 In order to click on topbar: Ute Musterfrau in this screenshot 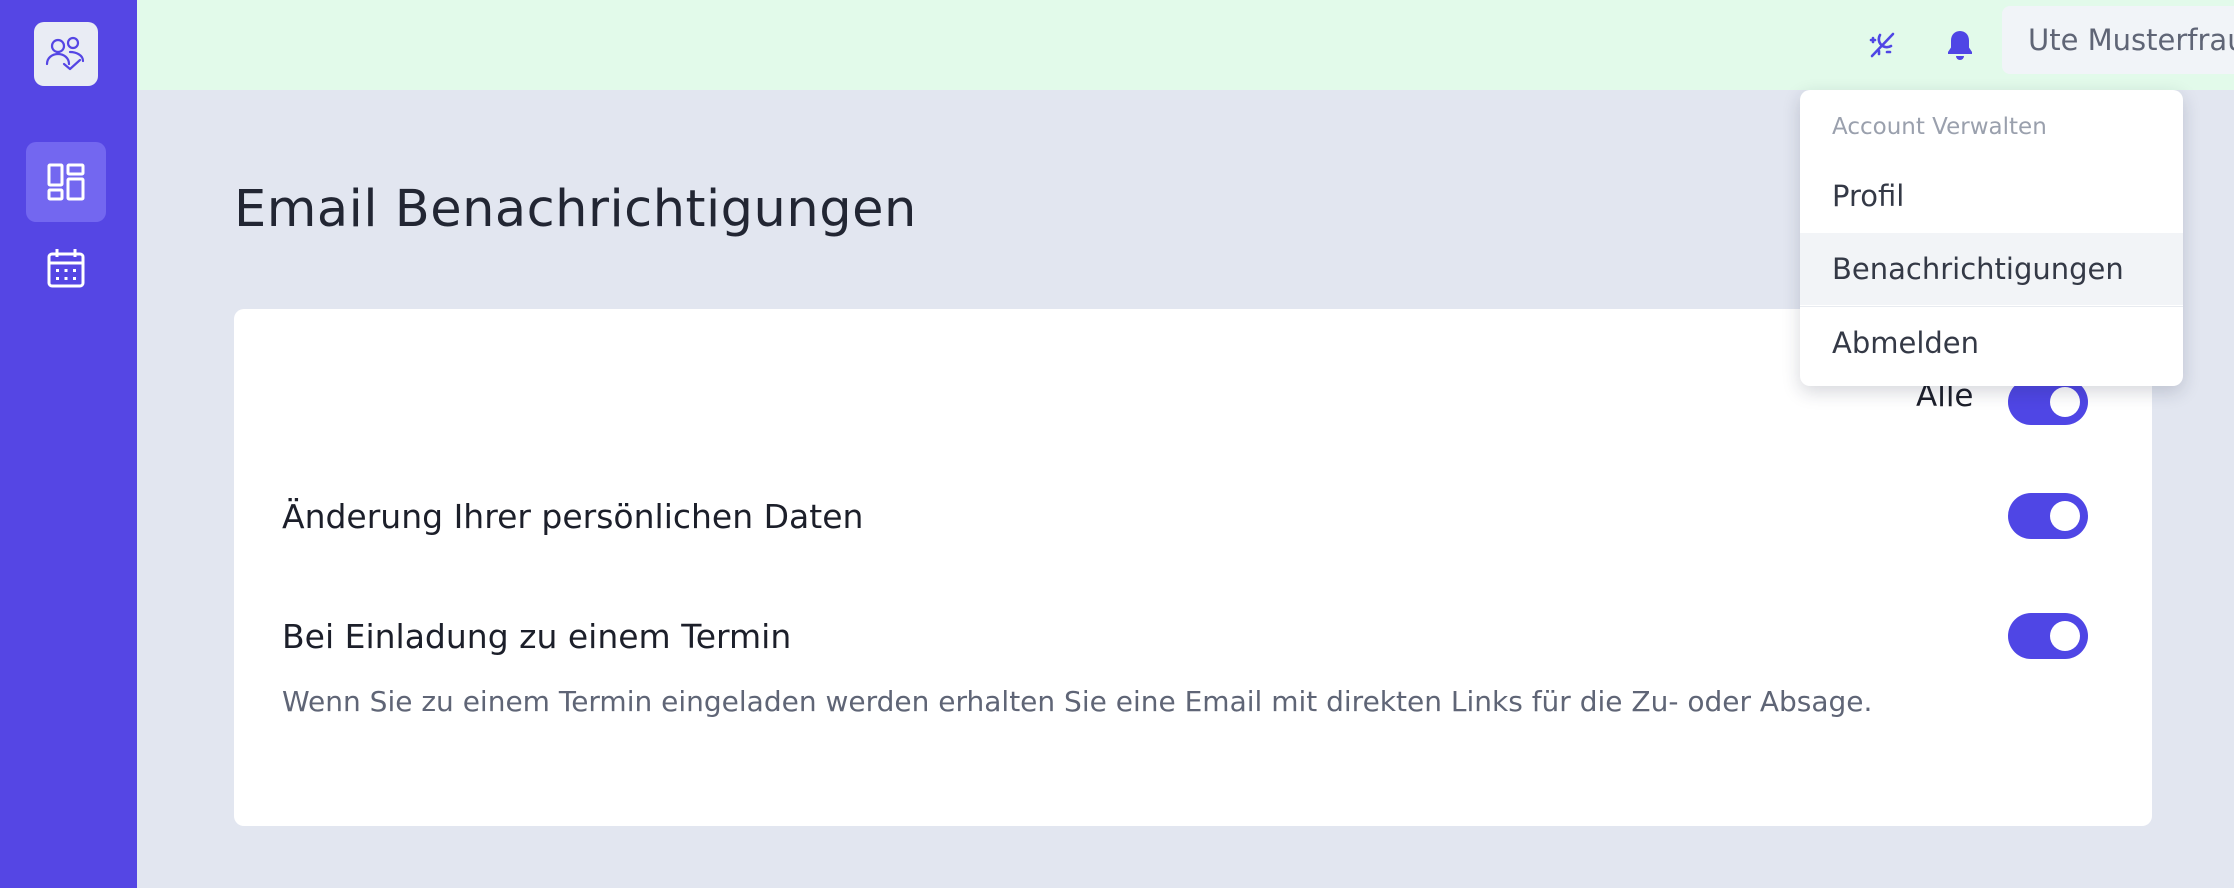, I will do `click(1185, 45)`.